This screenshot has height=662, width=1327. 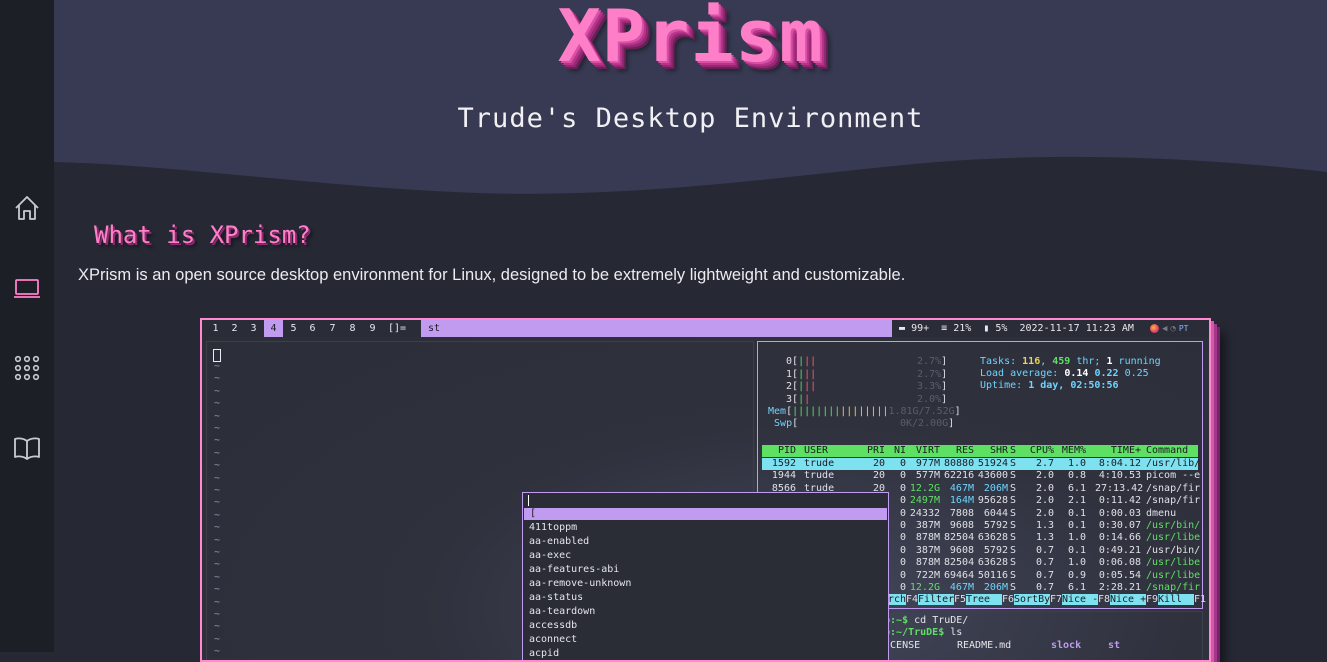 I want to click on process-cell: 1944, so click(x=783, y=476).